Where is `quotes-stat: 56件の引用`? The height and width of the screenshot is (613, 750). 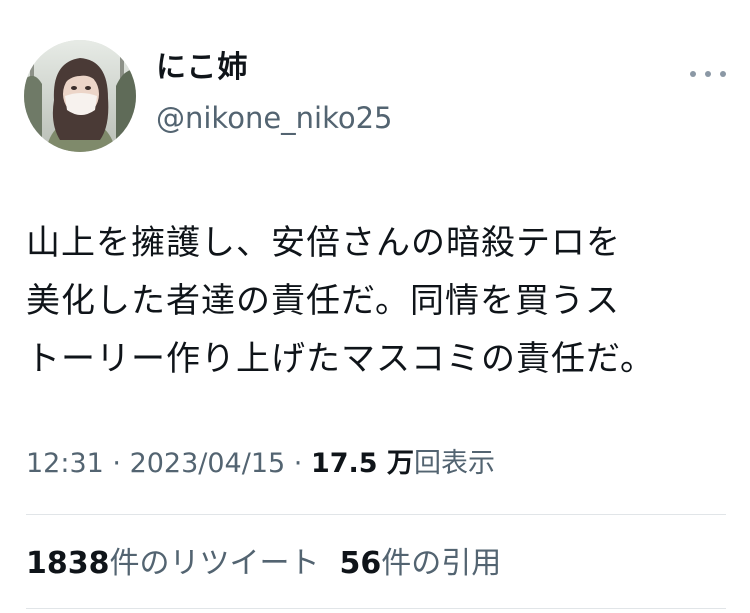
quotes-stat: 56件の引用 is located at coordinates (421, 563).